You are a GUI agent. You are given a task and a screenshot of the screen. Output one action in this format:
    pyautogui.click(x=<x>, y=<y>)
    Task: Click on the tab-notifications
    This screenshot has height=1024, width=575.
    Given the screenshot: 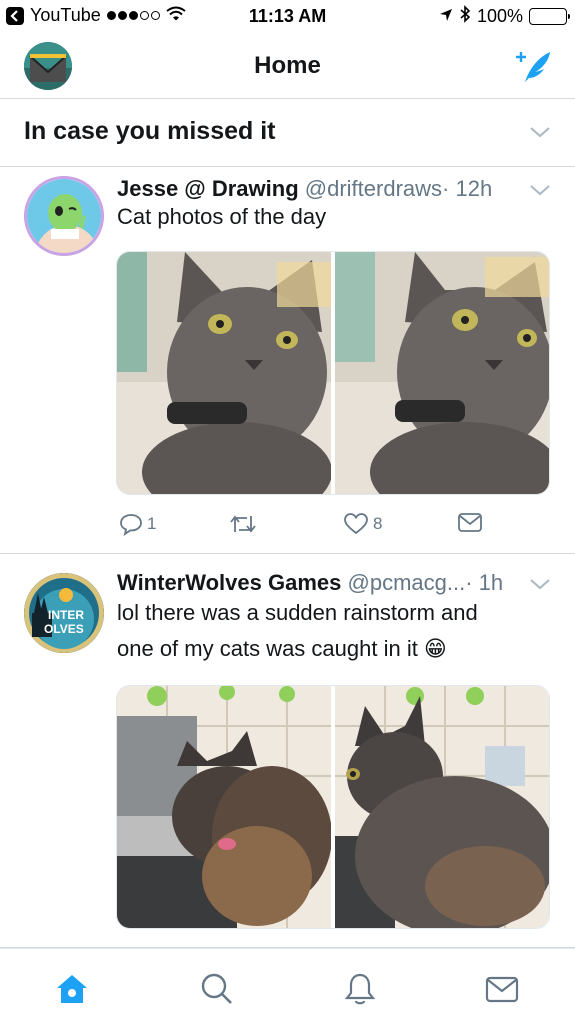 What is the action you would take?
    pyautogui.click(x=360, y=989)
    